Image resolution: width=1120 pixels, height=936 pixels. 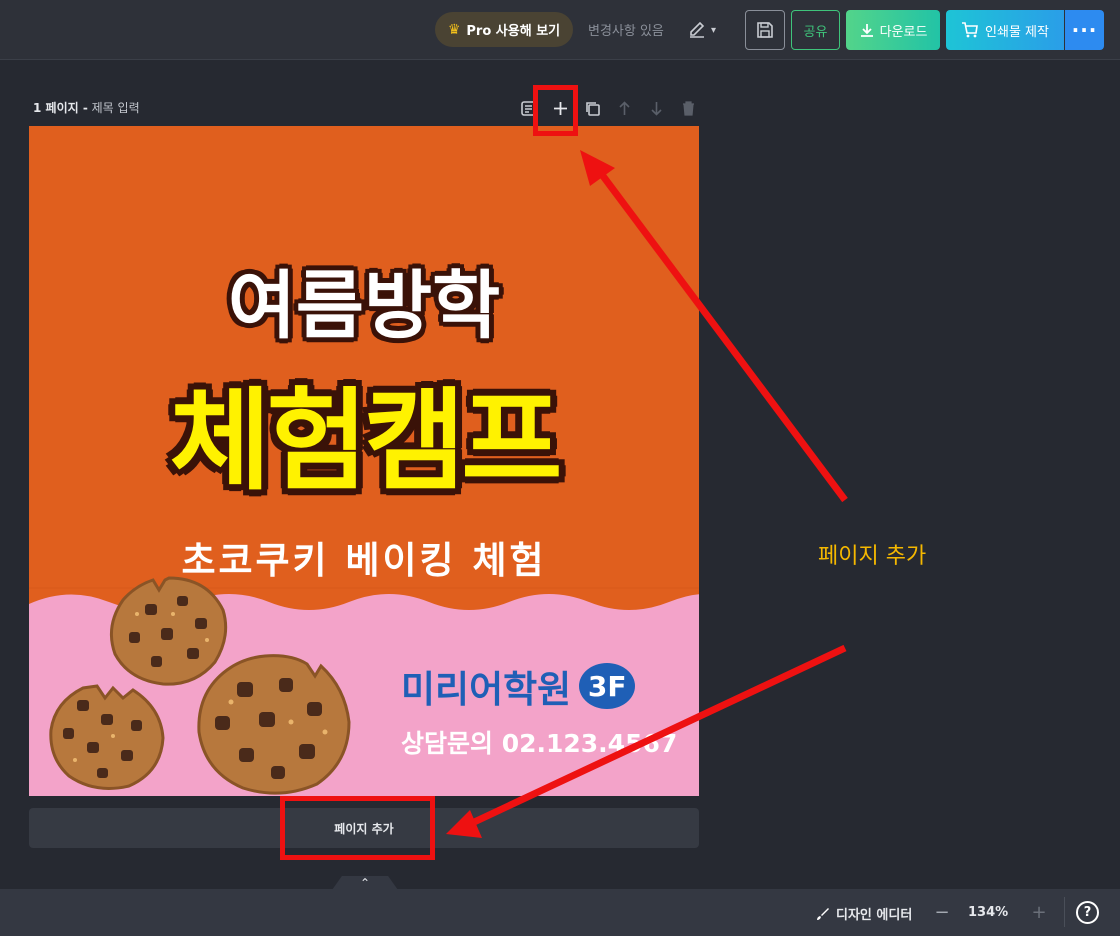 I want to click on chevron-up-icon: ⌃, so click(x=365, y=883).